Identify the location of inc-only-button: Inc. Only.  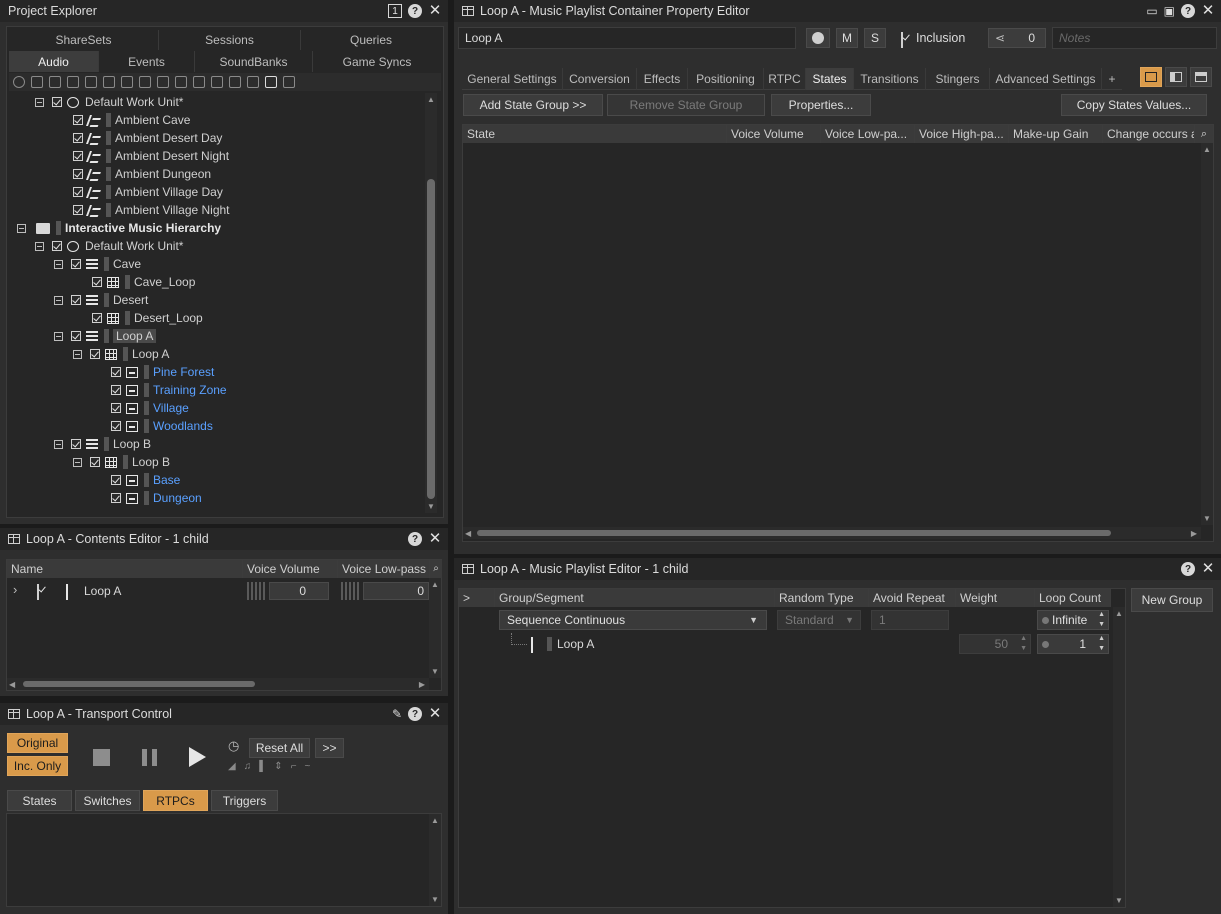
(37, 766).